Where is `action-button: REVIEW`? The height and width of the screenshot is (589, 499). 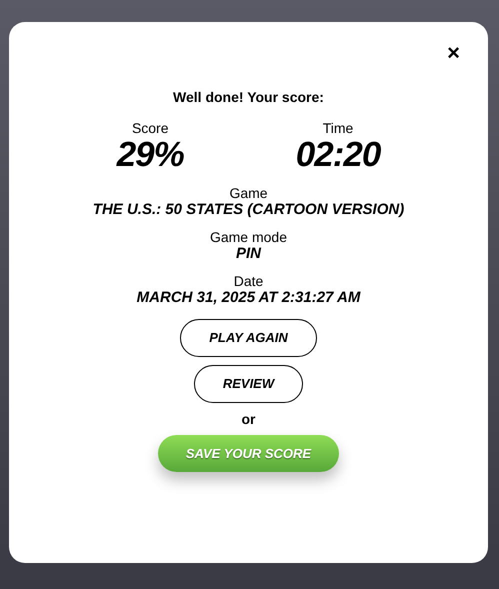 action-button: REVIEW is located at coordinates (249, 384).